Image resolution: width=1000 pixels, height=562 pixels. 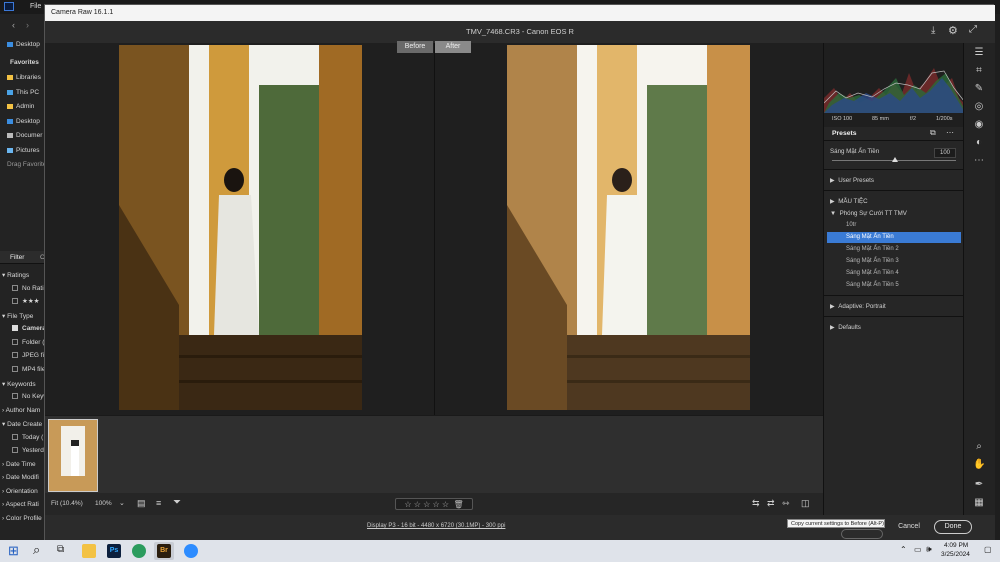 What do you see at coordinates (24, 77) in the screenshot?
I see `fav-libraries: Libraries` at bounding box center [24, 77].